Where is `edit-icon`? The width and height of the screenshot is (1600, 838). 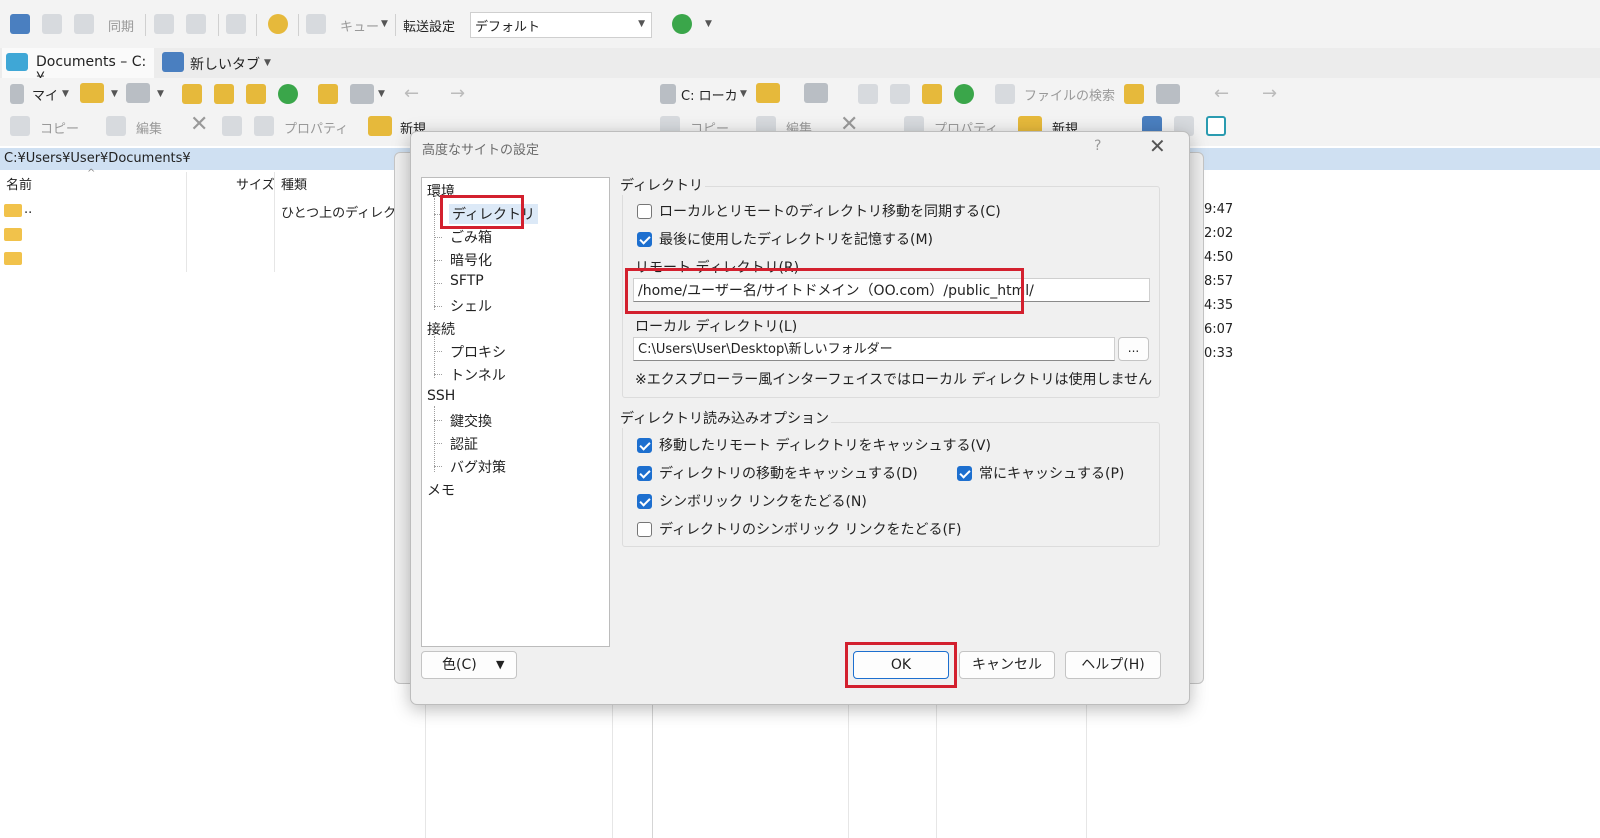 edit-icon is located at coordinates (116, 126).